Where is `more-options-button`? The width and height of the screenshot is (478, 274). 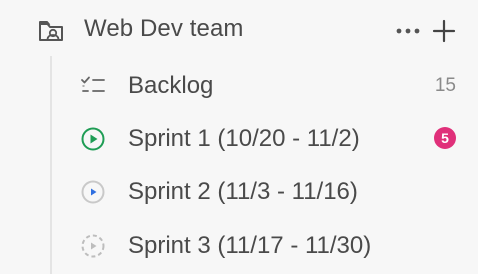
more-options-button is located at coordinates (408, 31).